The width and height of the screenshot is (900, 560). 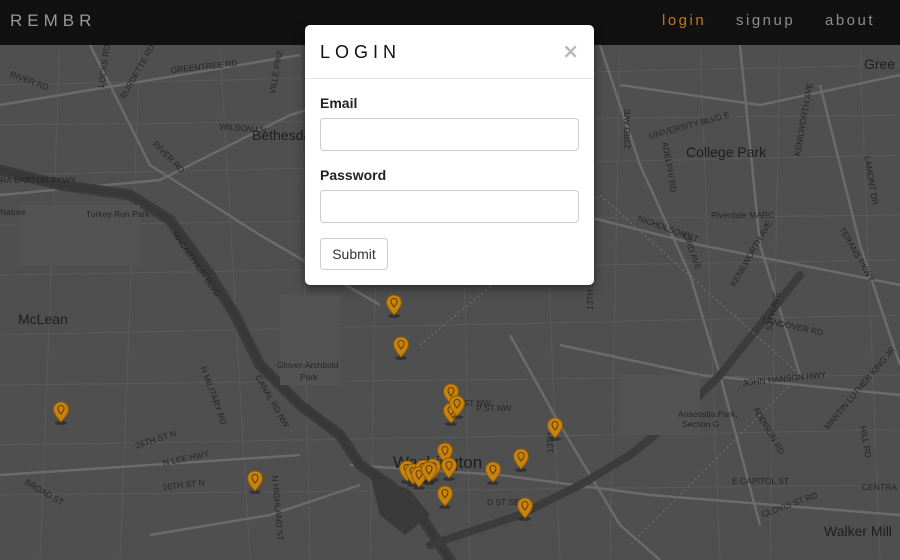 What do you see at coordinates (449, 134) in the screenshot?
I see `email-field` at bounding box center [449, 134].